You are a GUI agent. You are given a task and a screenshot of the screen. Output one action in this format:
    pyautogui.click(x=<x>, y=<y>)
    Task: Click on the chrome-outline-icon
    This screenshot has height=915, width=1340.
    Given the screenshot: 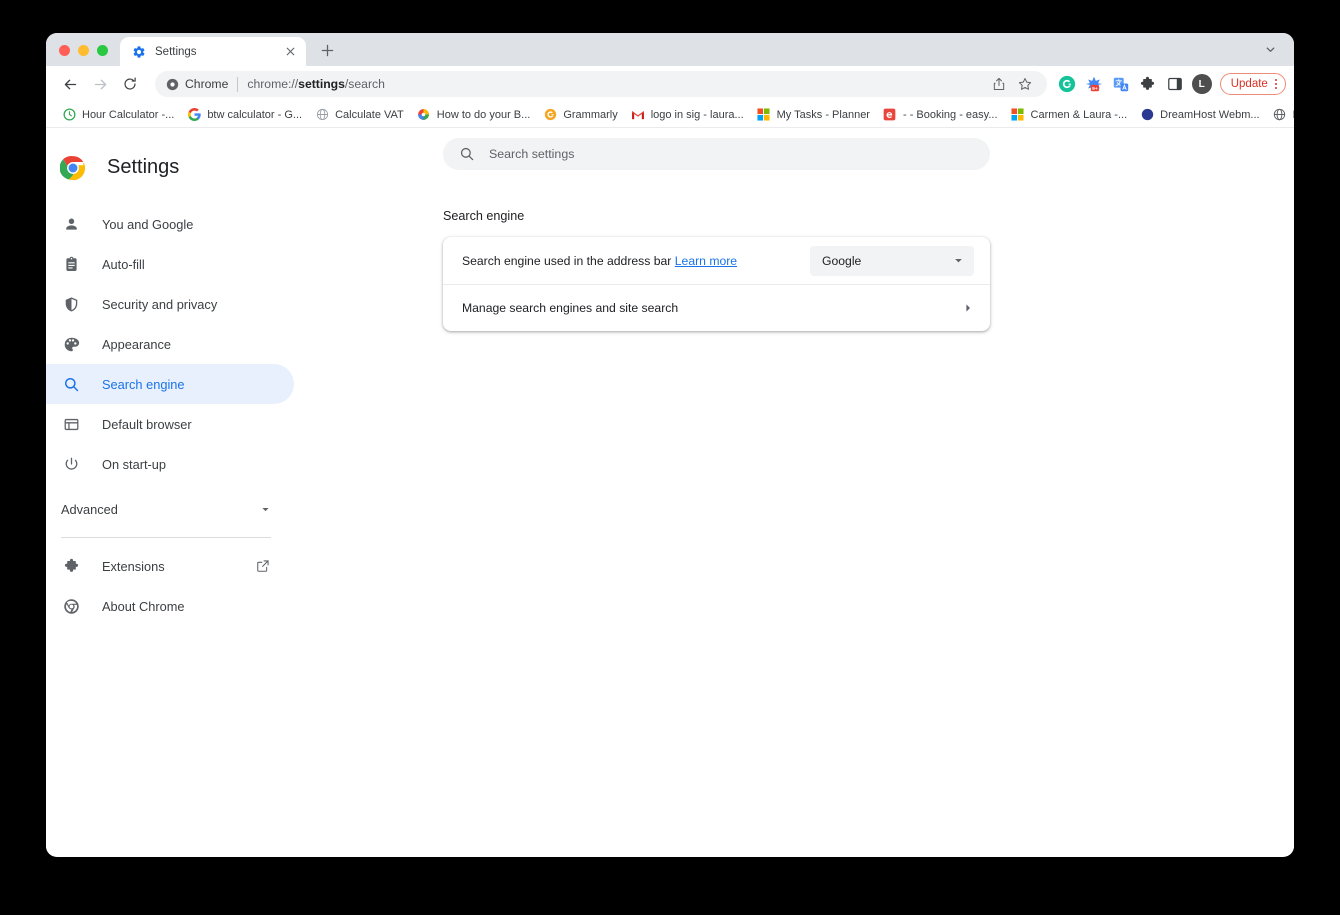 What is the action you would take?
    pyautogui.click(x=71, y=606)
    